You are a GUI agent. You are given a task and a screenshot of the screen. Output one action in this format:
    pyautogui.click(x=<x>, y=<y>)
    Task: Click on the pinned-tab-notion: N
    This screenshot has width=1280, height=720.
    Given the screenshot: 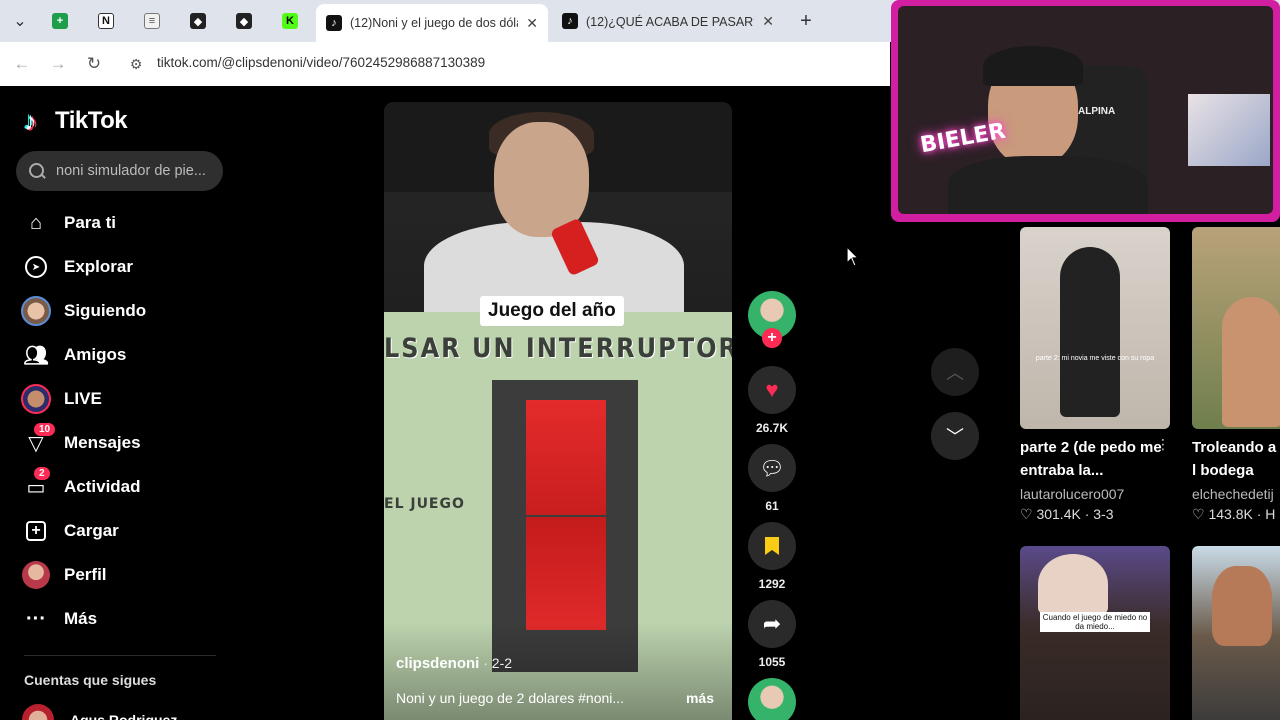 What is the action you would take?
    pyautogui.click(x=106, y=21)
    